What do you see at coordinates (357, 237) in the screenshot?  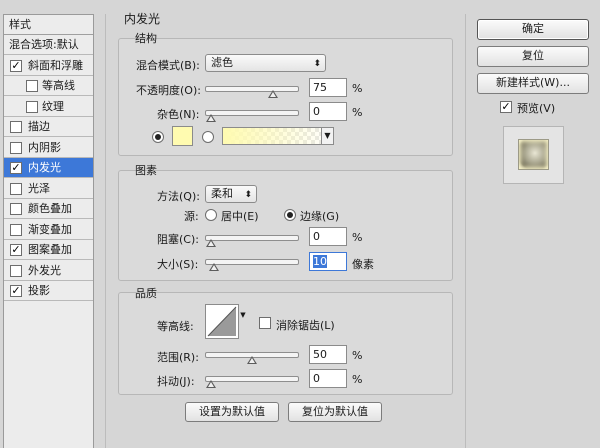 I see `choke-unit: %` at bounding box center [357, 237].